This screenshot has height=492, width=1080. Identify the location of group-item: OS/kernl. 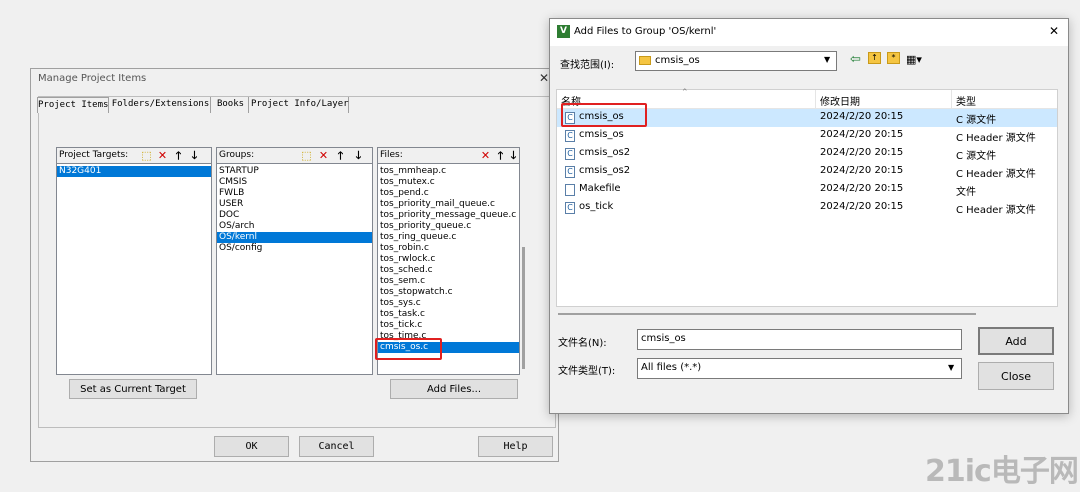
(294, 237).